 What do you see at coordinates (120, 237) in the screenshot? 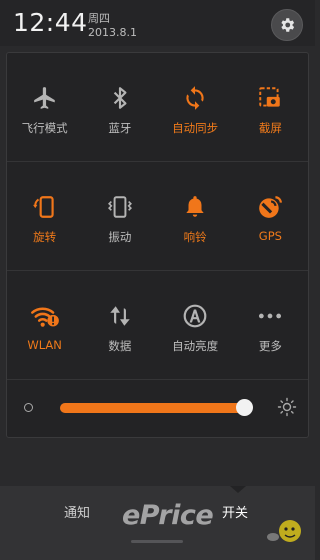
I see `toggle-label: 振动` at bounding box center [120, 237].